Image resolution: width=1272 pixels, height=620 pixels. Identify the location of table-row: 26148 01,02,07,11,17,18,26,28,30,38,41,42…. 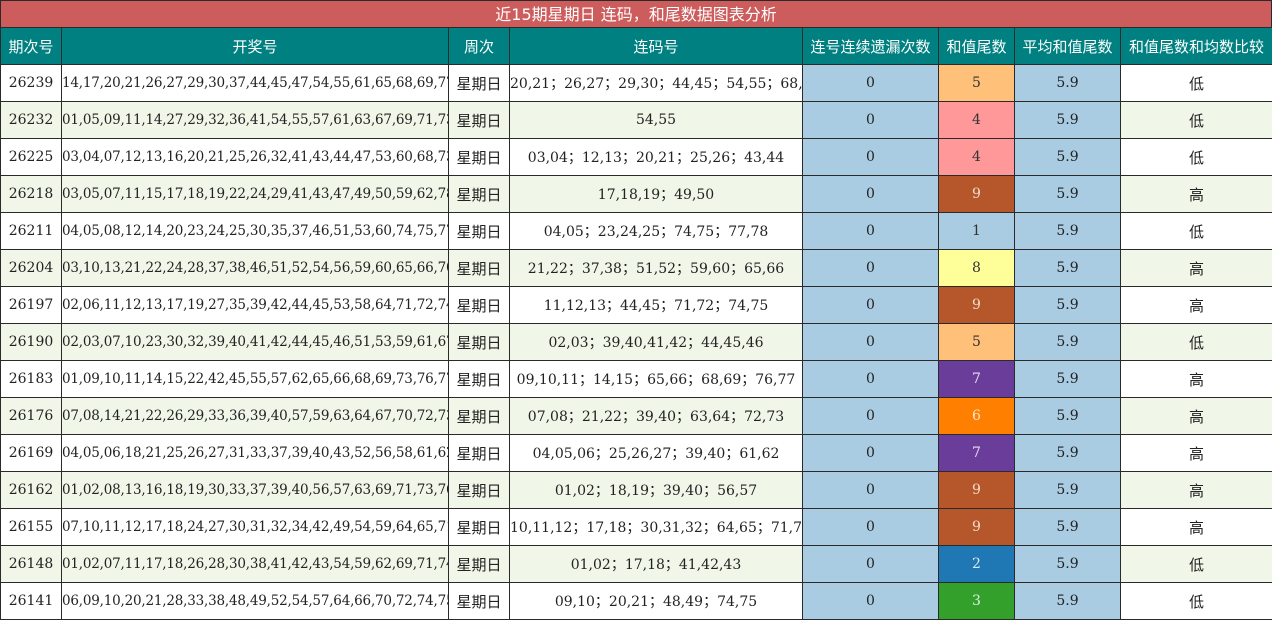
(636, 564).